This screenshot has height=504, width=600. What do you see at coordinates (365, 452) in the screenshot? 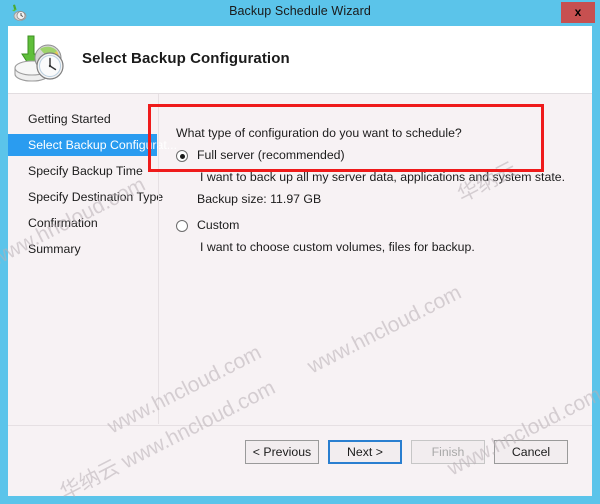
I see `next-button: Next >` at bounding box center [365, 452].